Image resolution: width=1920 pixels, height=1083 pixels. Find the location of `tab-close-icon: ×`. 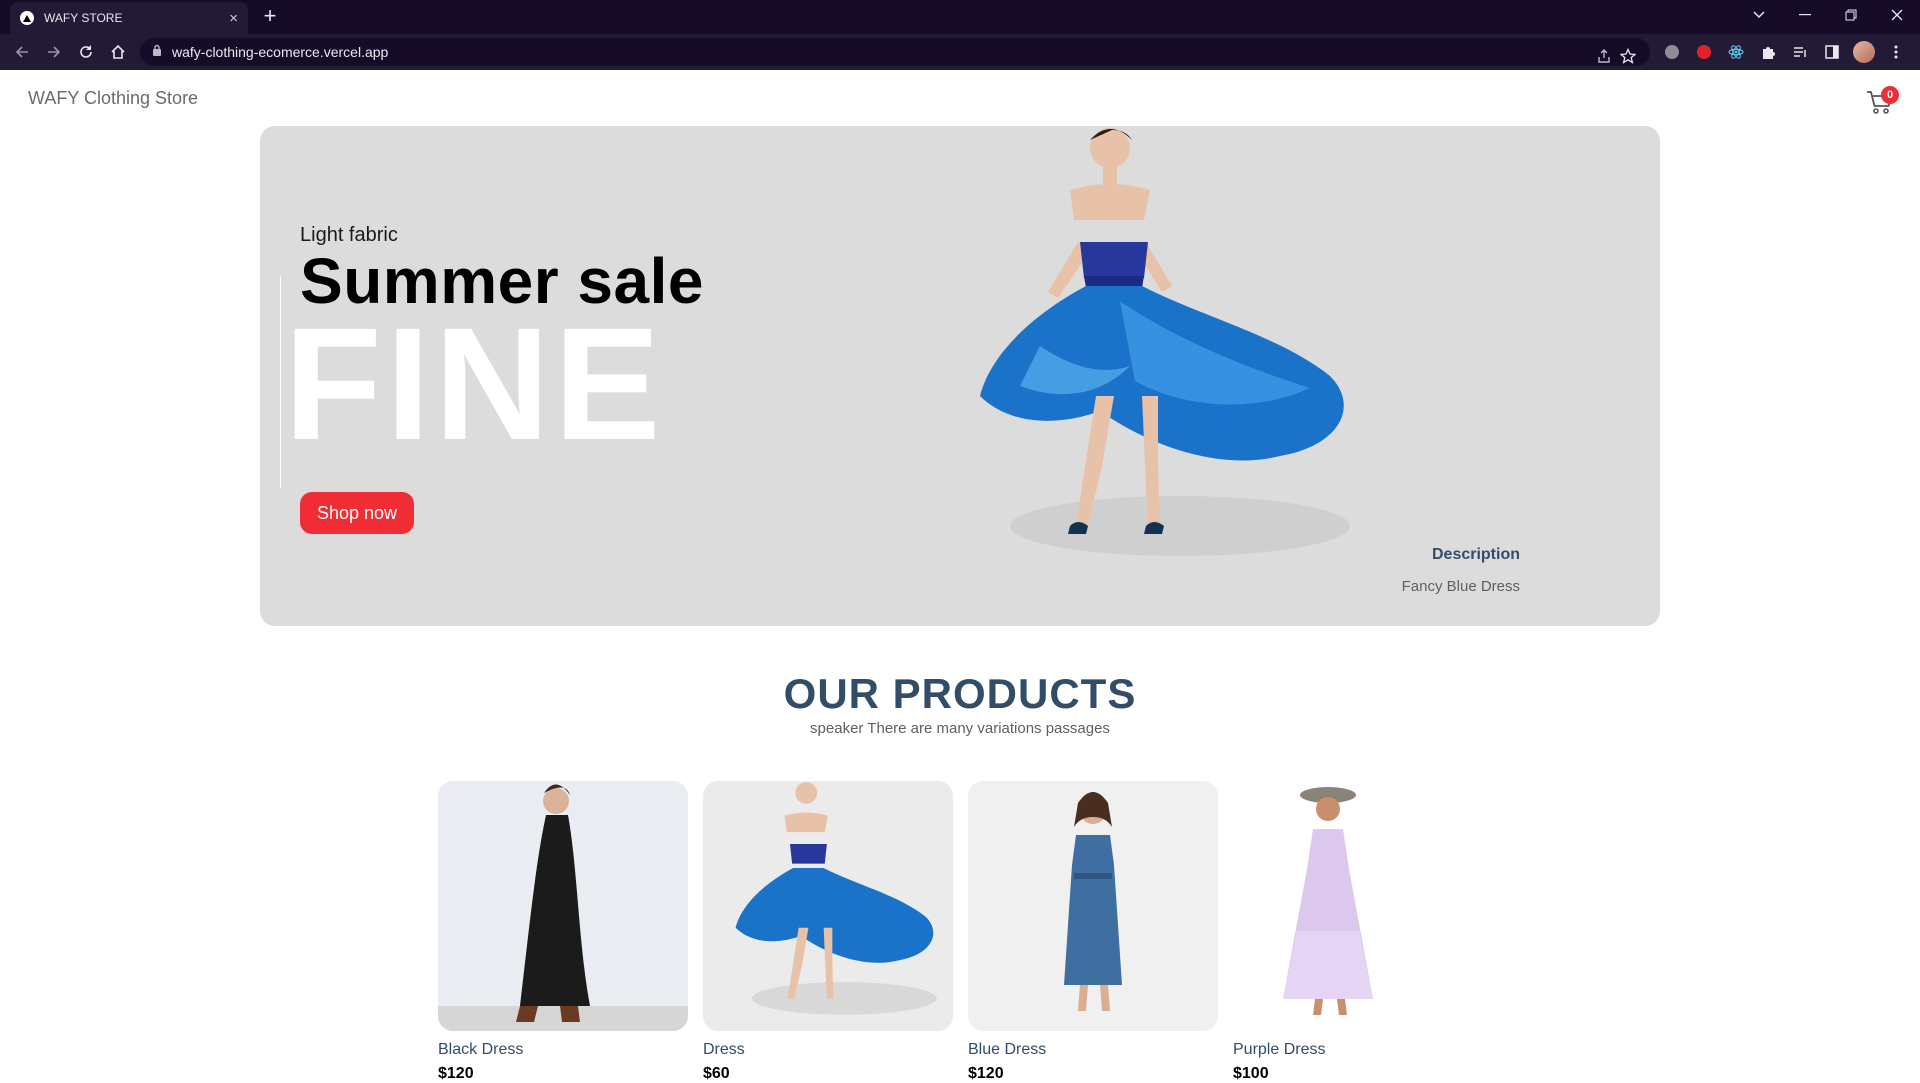

tab-close-icon: × is located at coordinates (233, 18).